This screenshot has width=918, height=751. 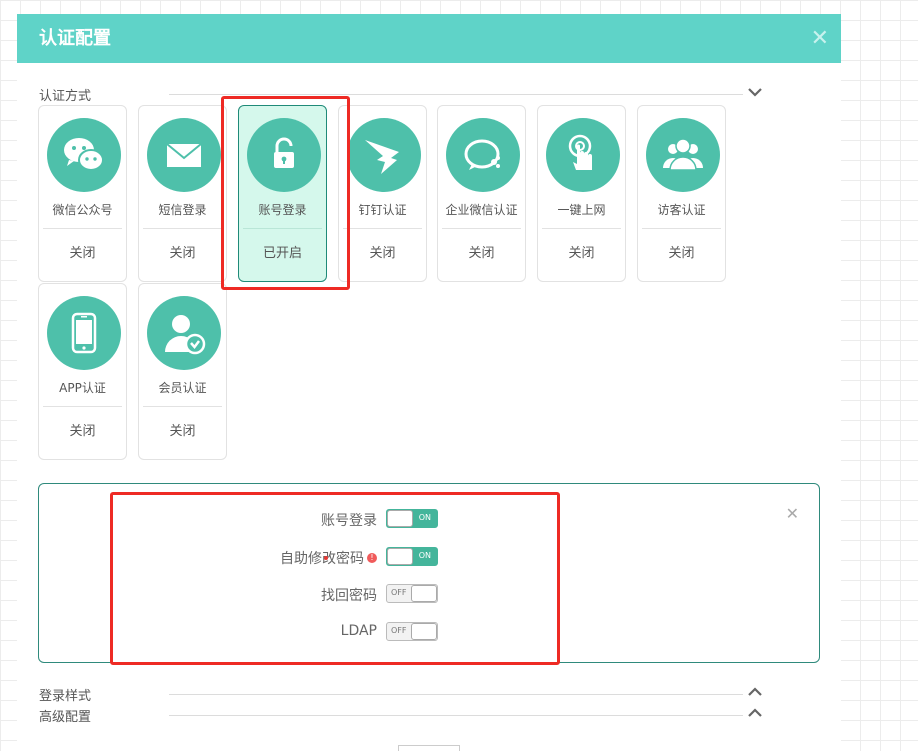 I want to click on section-title: 认证方式, so click(x=65, y=96).